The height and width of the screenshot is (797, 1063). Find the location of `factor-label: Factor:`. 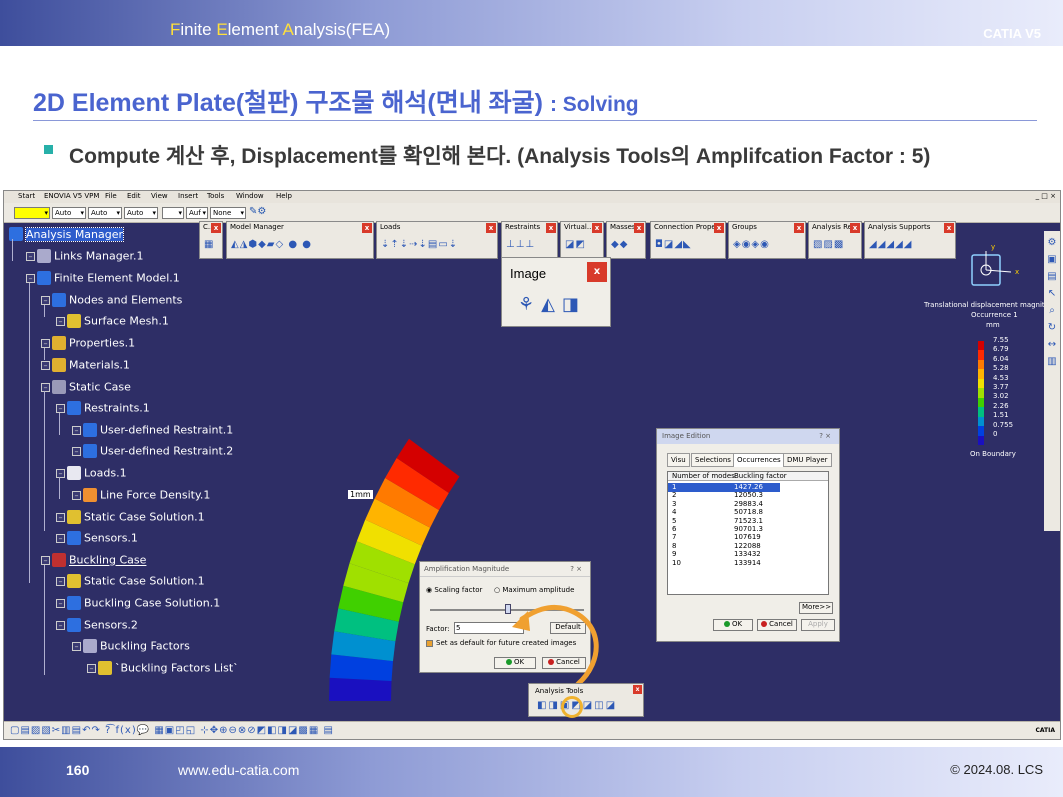

factor-label: Factor: is located at coordinates (438, 629).